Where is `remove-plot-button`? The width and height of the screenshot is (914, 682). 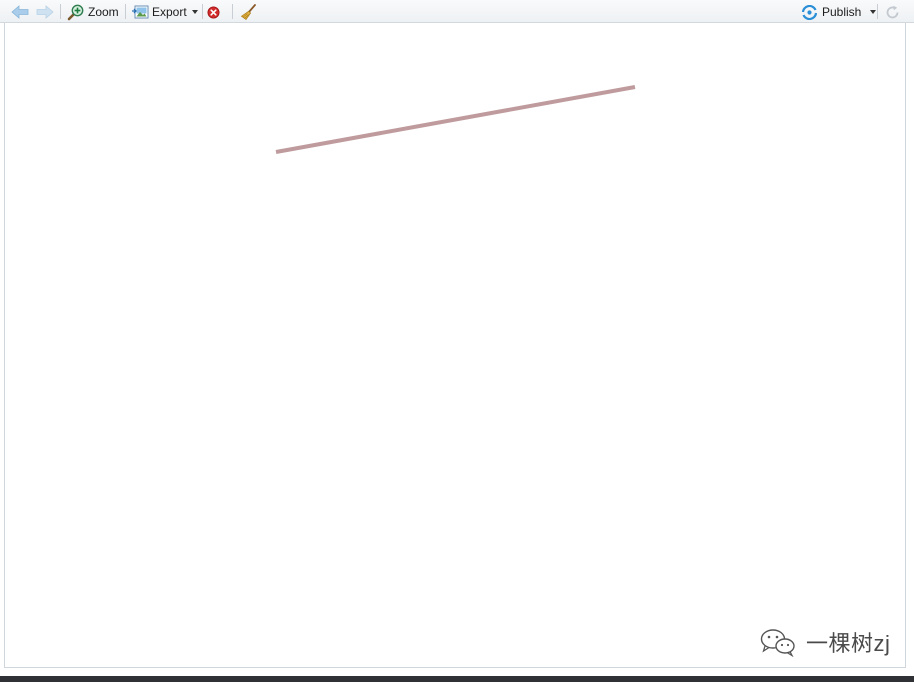 remove-plot-button is located at coordinates (213, 12).